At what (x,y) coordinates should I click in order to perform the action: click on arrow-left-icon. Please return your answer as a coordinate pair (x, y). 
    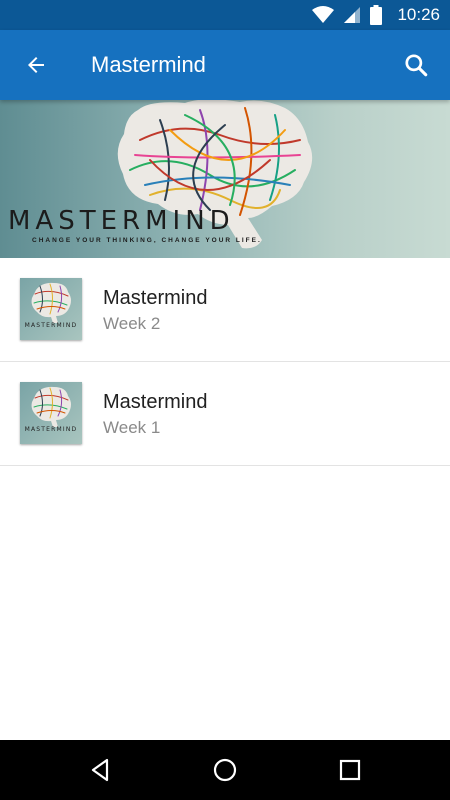
    Looking at the image, I should click on (36, 65).